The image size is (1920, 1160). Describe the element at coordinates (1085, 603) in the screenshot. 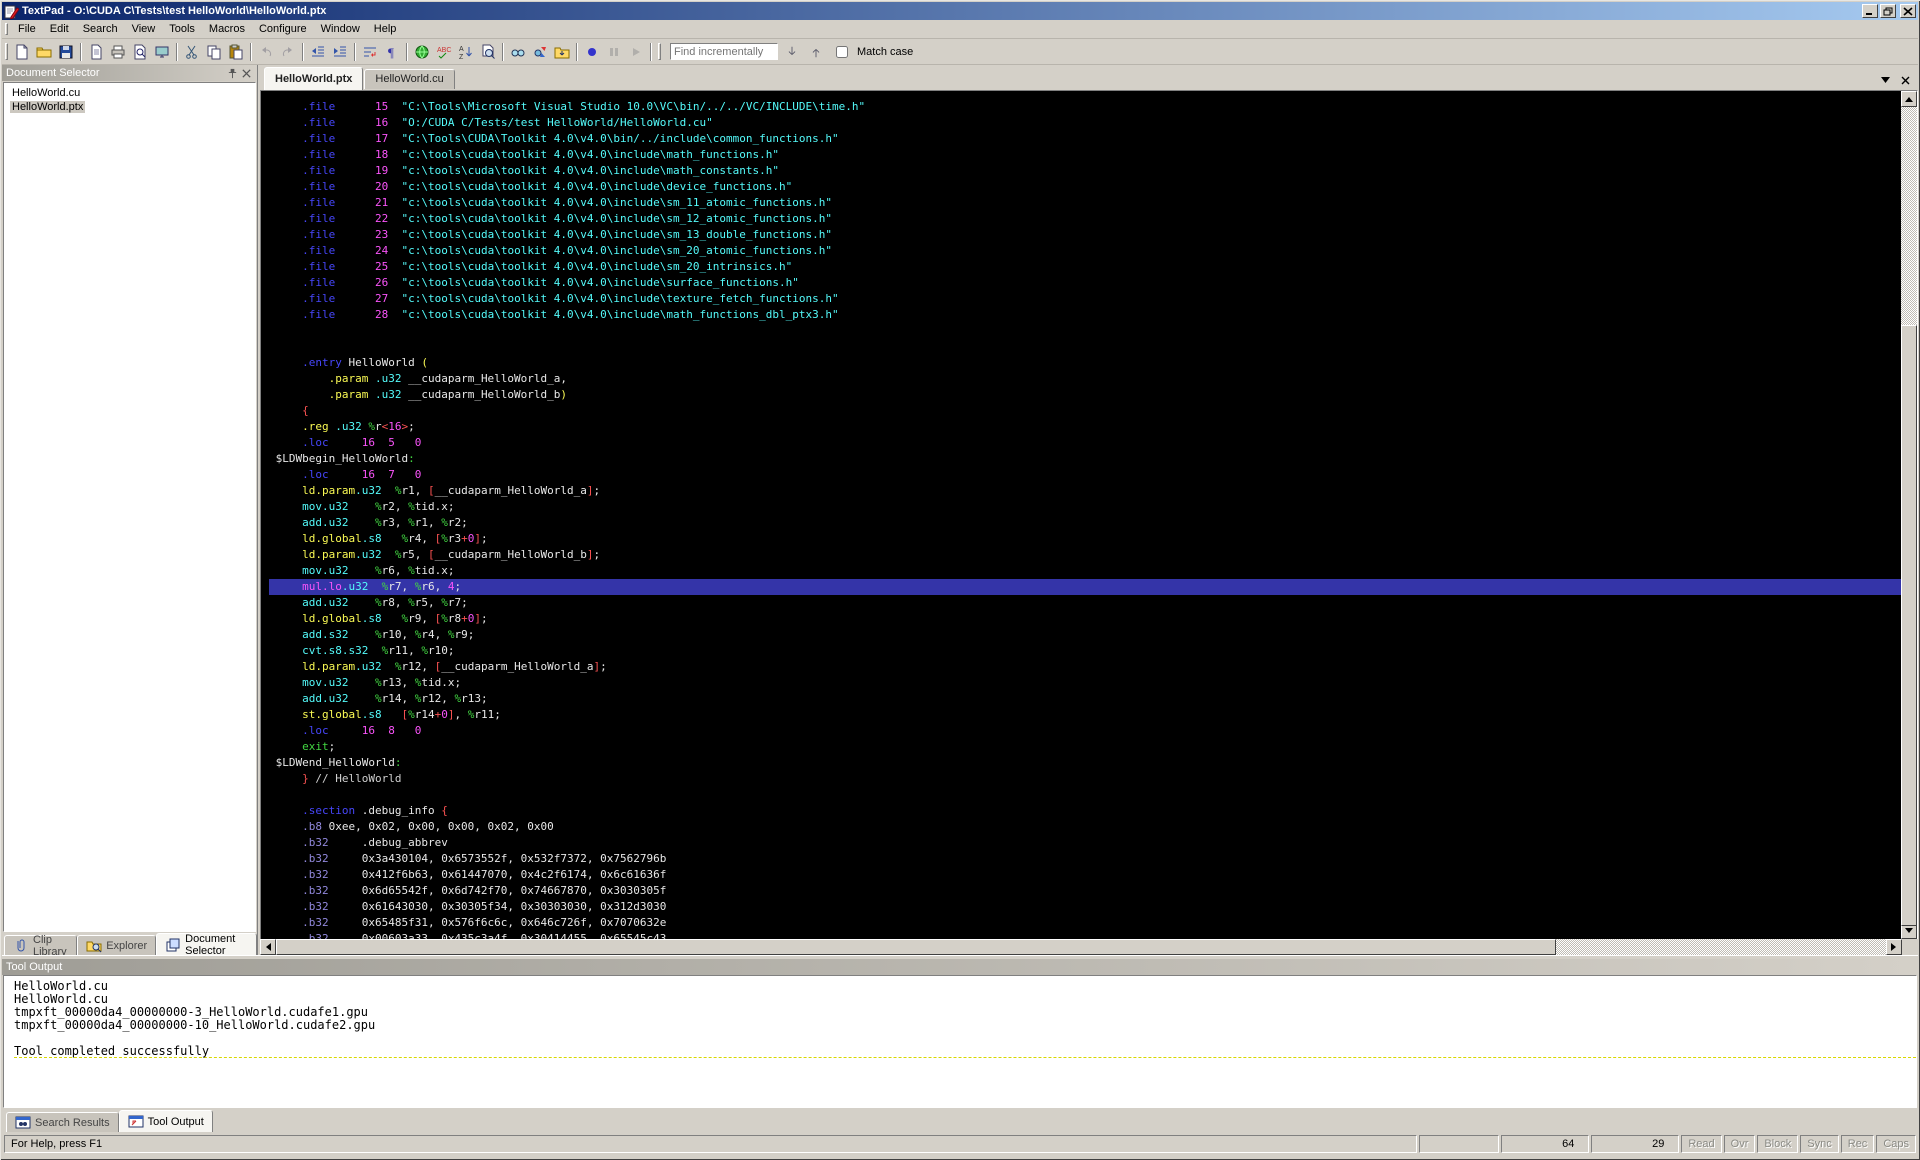

I see `code-line: add.u32 %r8, %r5, %r7;` at that location.